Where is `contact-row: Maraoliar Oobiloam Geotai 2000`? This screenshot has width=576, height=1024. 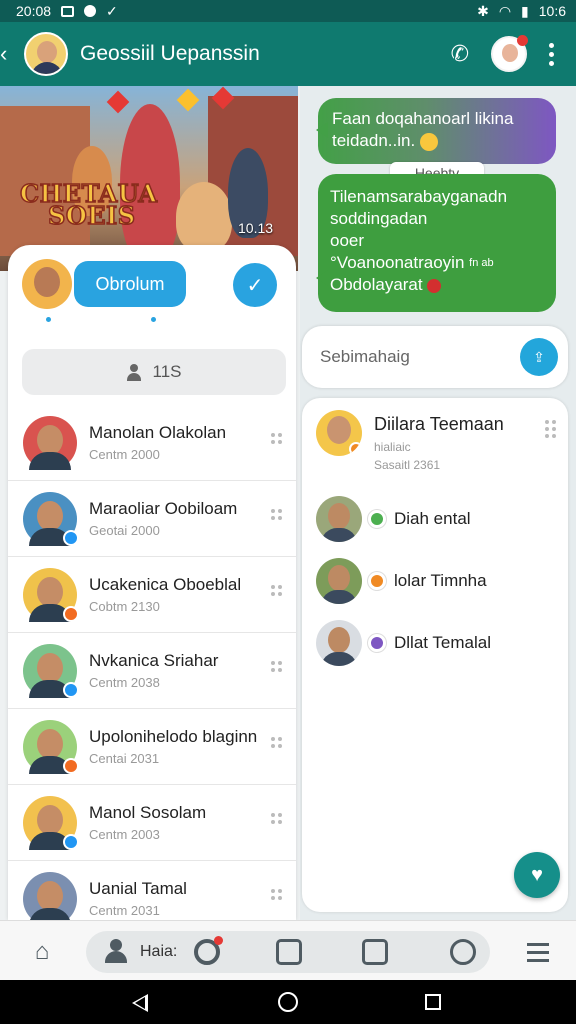
contact-row: Maraoliar Oobiloam Geotai 2000 is located at coordinates (152, 519).